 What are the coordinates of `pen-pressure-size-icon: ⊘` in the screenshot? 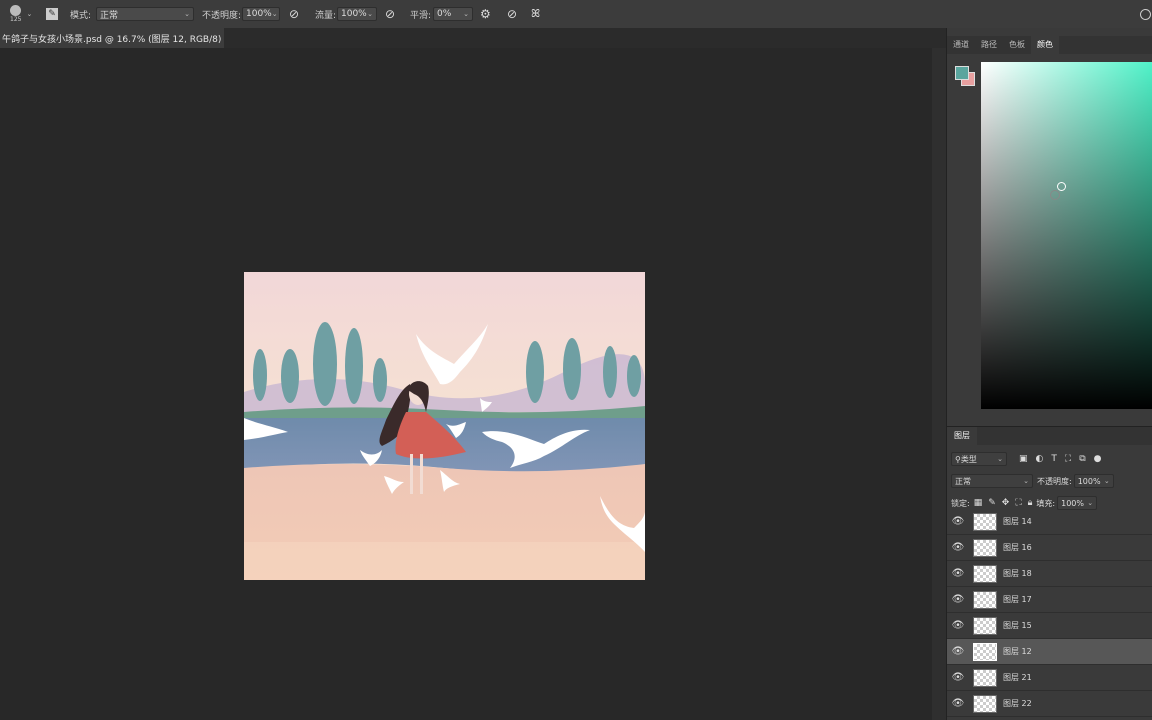 It's located at (512, 14).